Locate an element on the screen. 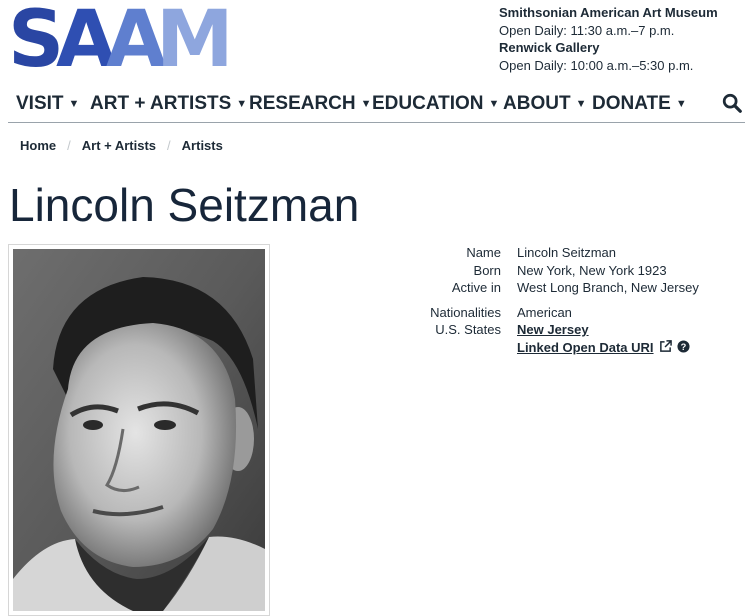 The image size is (745, 616). museum-name: Smithsonian American Art Museum is located at coordinates (608, 13).